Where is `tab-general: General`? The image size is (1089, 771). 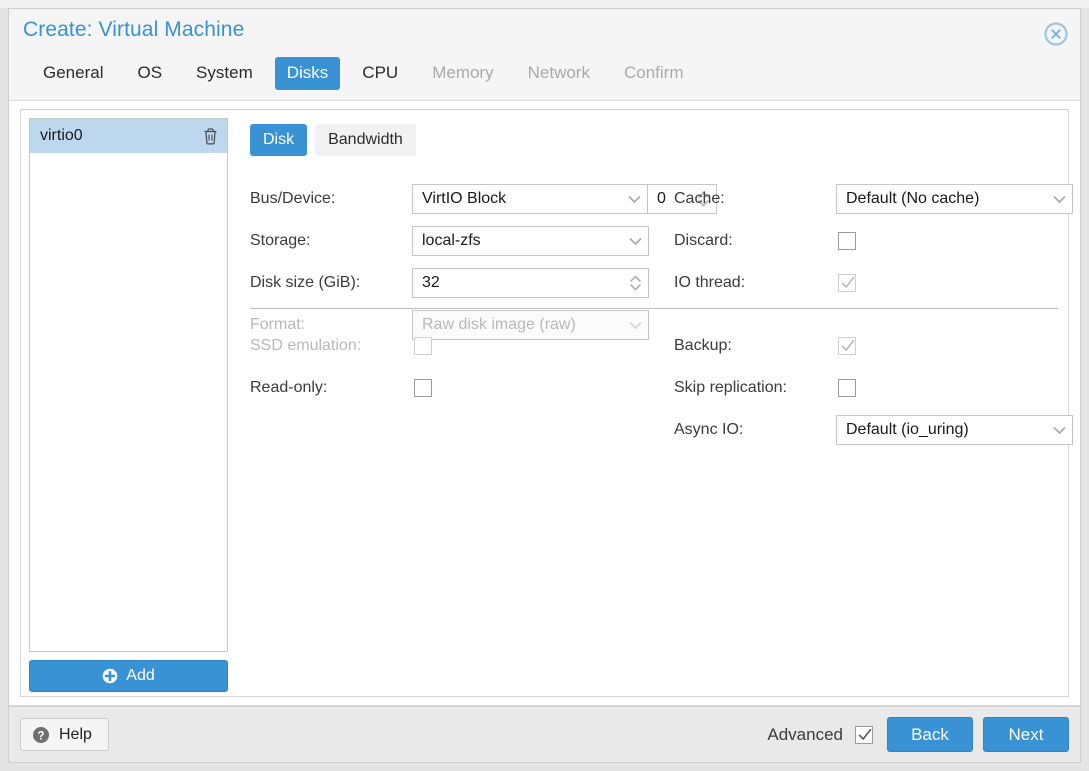
tab-general: General is located at coordinates (73, 73).